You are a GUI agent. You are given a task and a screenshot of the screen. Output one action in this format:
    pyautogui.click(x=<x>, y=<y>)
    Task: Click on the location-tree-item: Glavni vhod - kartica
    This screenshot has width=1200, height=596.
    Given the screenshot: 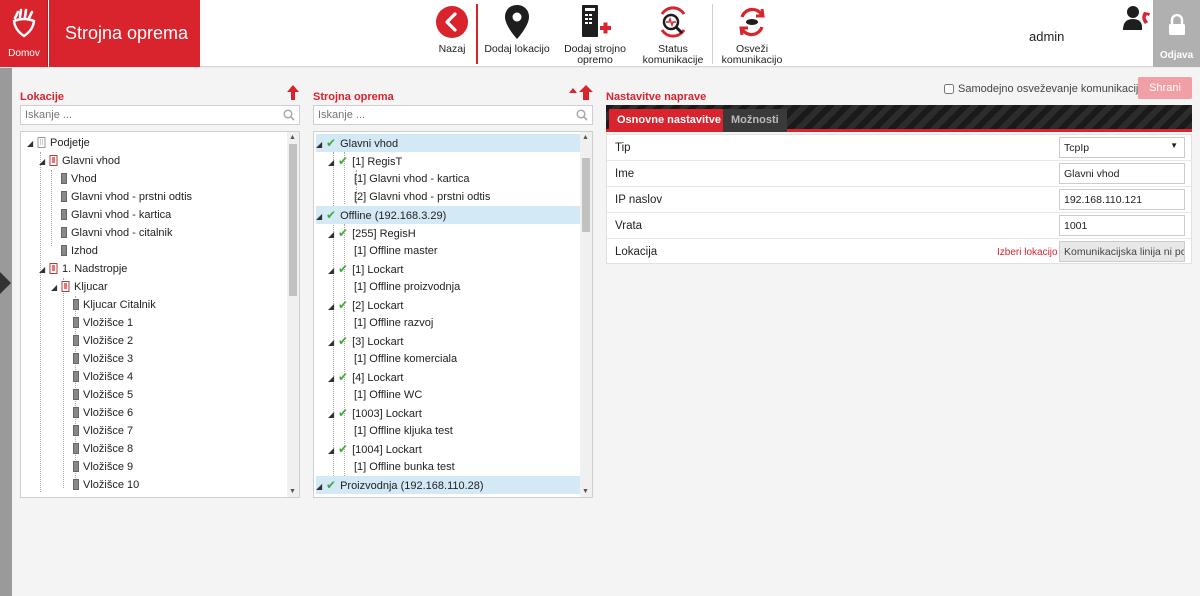 What is the action you would take?
    pyautogui.click(x=111, y=215)
    